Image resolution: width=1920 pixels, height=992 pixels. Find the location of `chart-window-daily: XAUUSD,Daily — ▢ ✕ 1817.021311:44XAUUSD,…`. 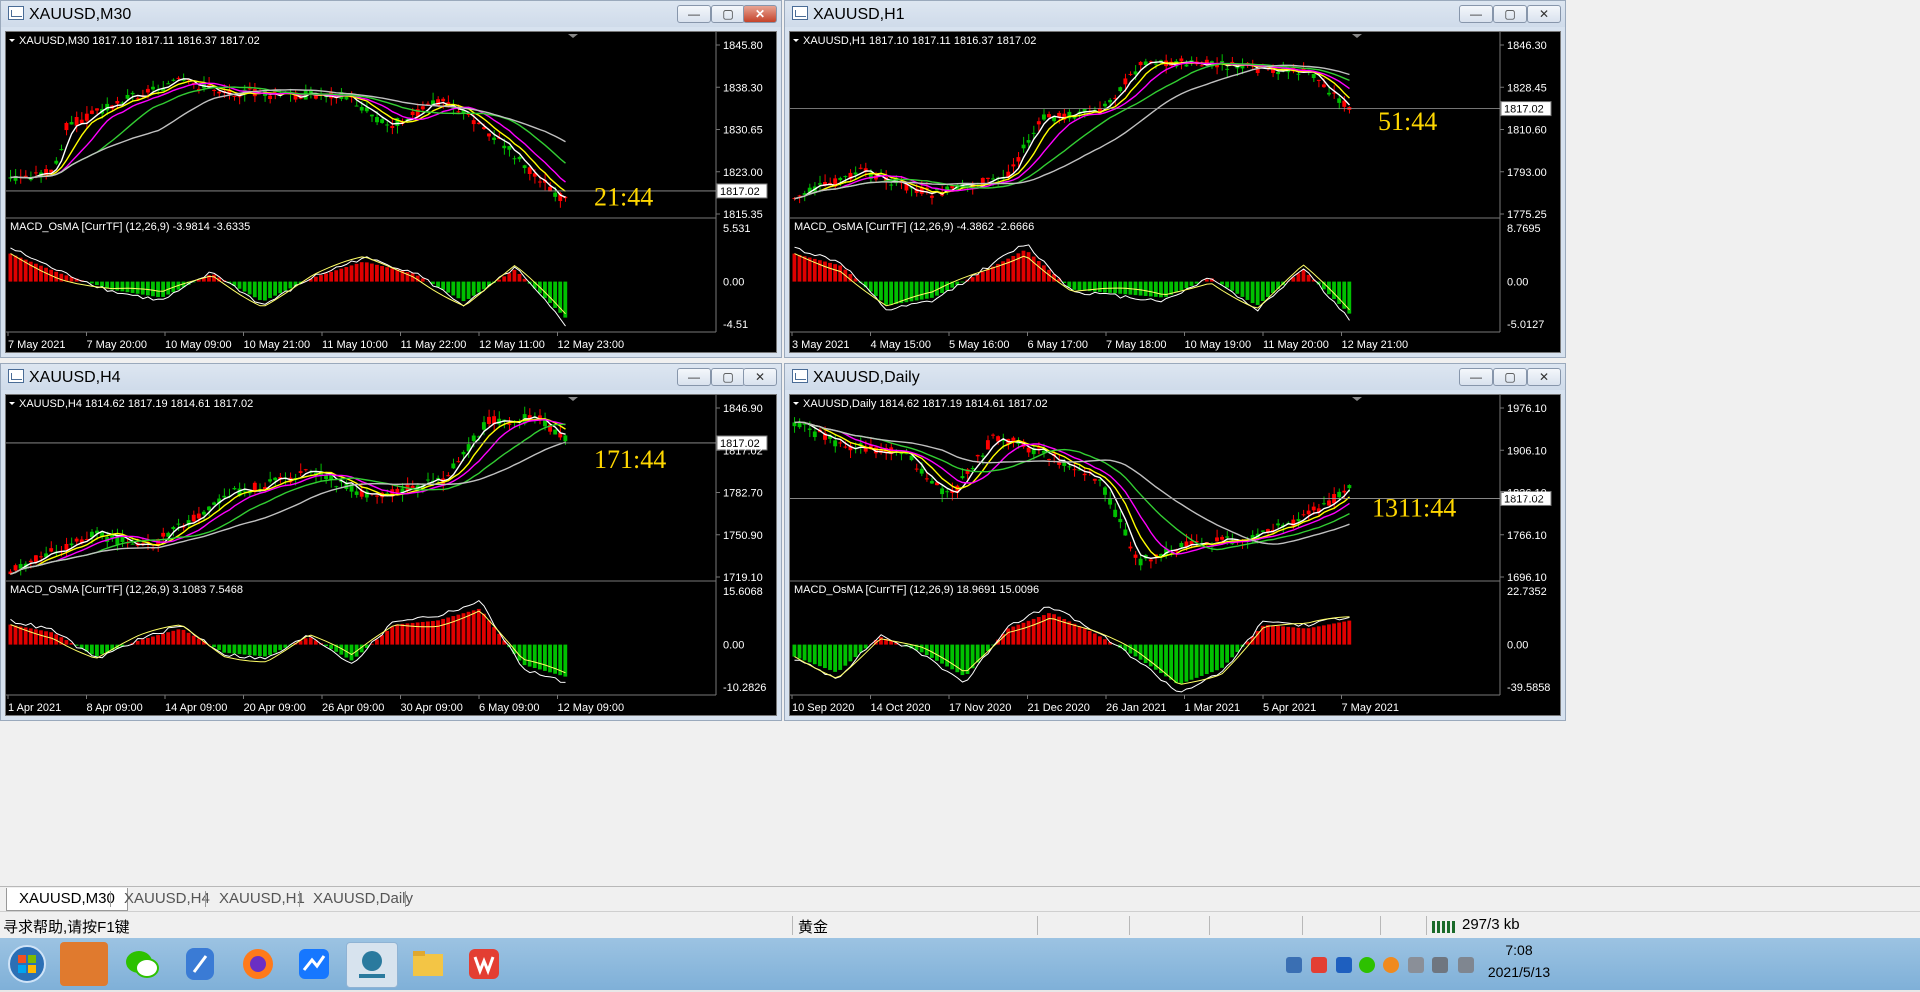

chart-window-daily: XAUUSD,Daily — ▢ ✕ 1817.021311:44XAUUSD,… is located at coordinates (1175, 542).